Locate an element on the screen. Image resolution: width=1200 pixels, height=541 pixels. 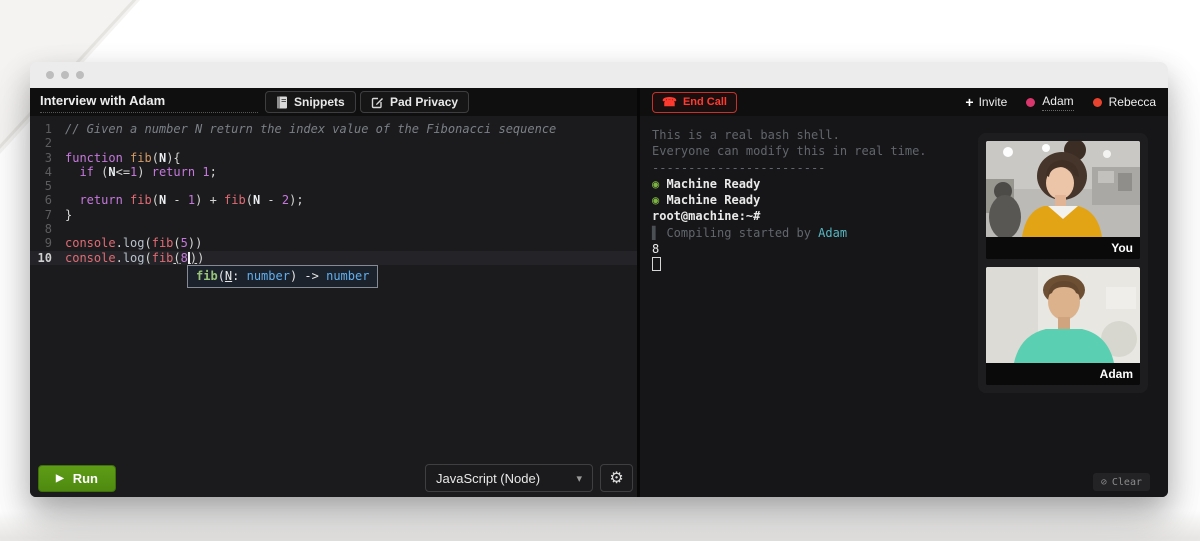
line-number: 1 is located at coordinates (48, 129).